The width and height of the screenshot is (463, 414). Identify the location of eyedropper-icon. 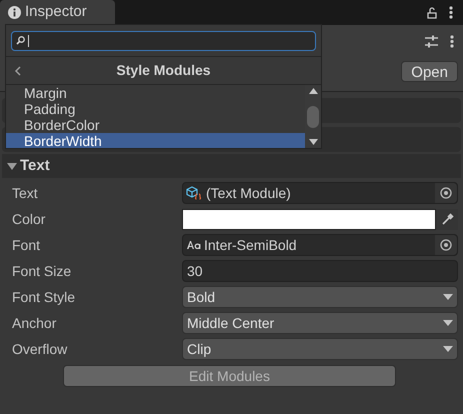
(447, 219).